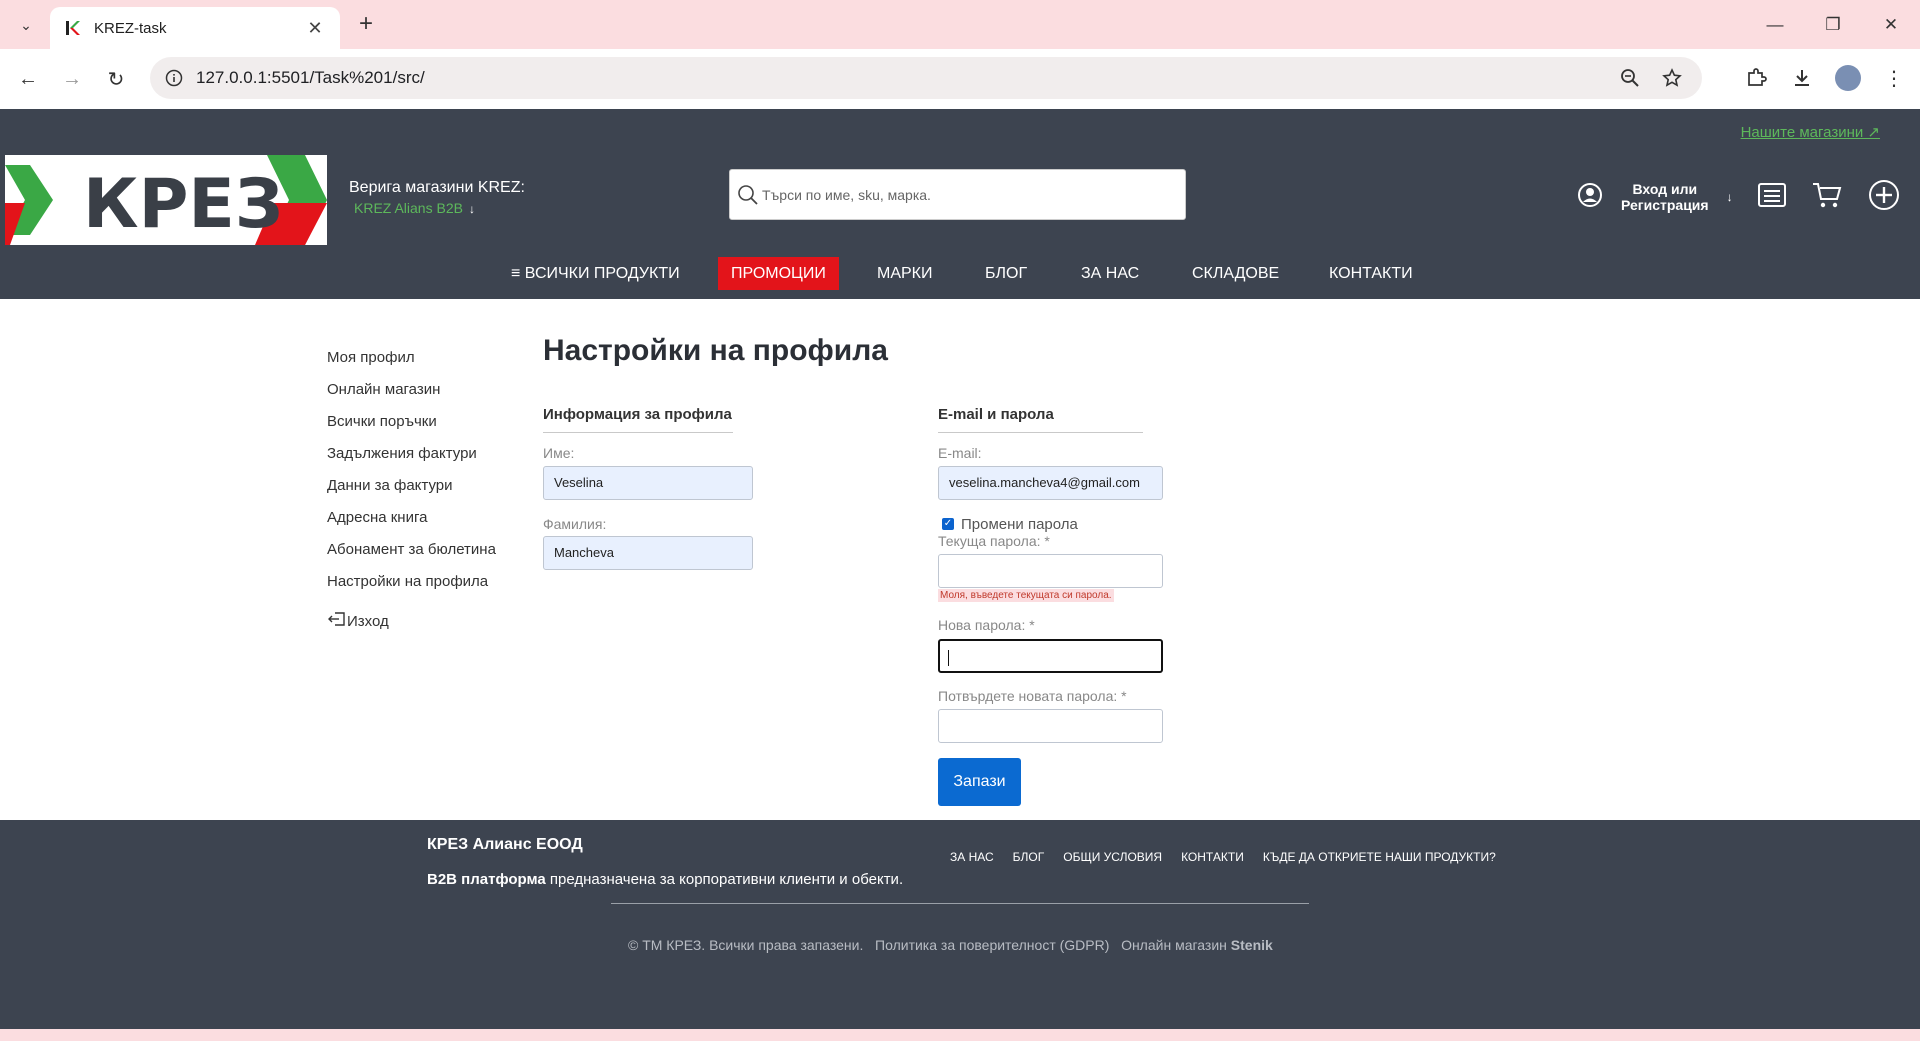 Image resolution: width=1920 pixels, height=1041 pixels. What do you see at coordinates (73, 28) in the screenshot?
I see `krez-favicon-icon` at bounding box center [73, 28].